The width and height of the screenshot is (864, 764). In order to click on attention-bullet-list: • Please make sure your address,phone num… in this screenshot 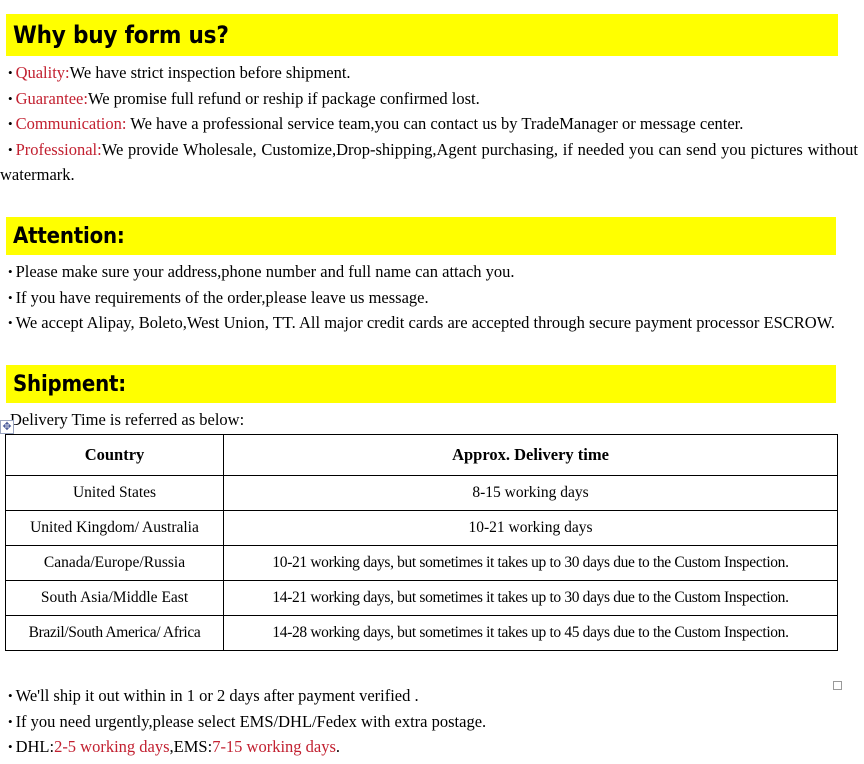, I will do `click(429, 297)`.